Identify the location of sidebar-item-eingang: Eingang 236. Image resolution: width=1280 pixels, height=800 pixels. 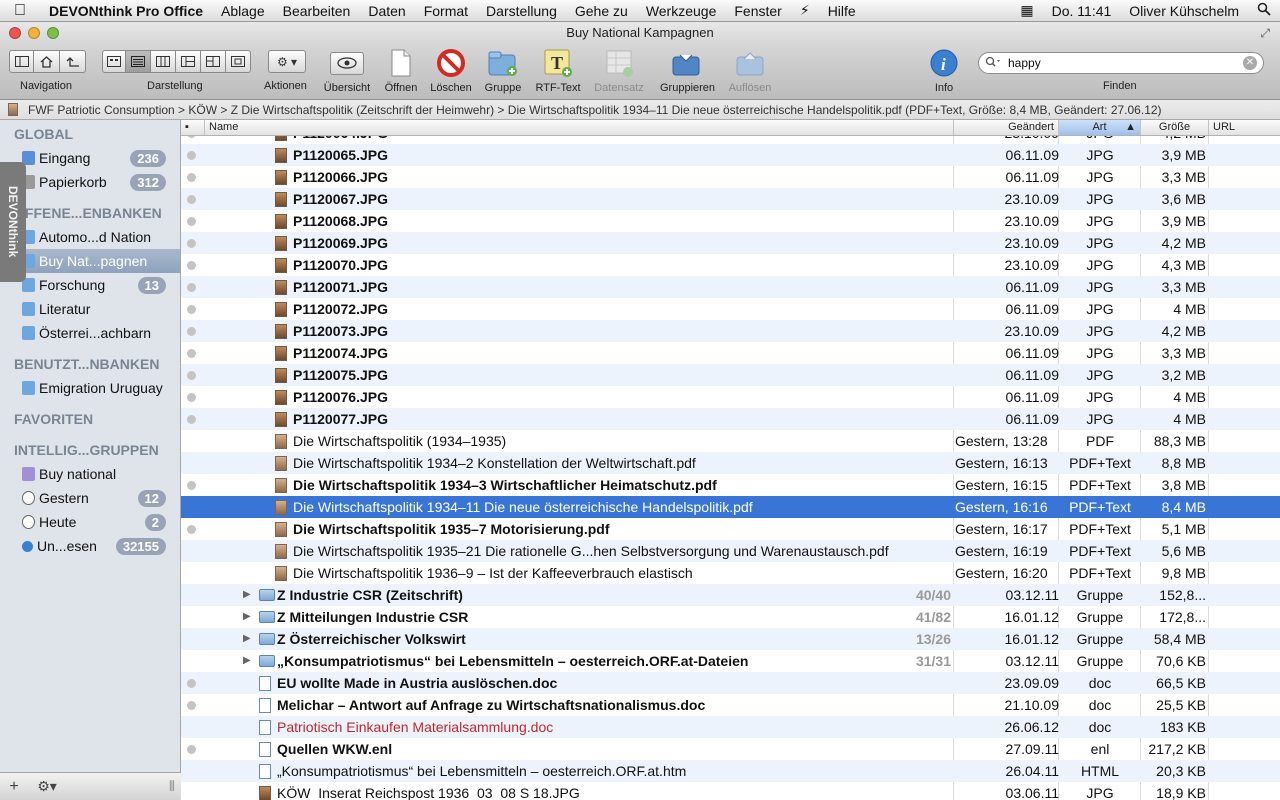
(90, 158).